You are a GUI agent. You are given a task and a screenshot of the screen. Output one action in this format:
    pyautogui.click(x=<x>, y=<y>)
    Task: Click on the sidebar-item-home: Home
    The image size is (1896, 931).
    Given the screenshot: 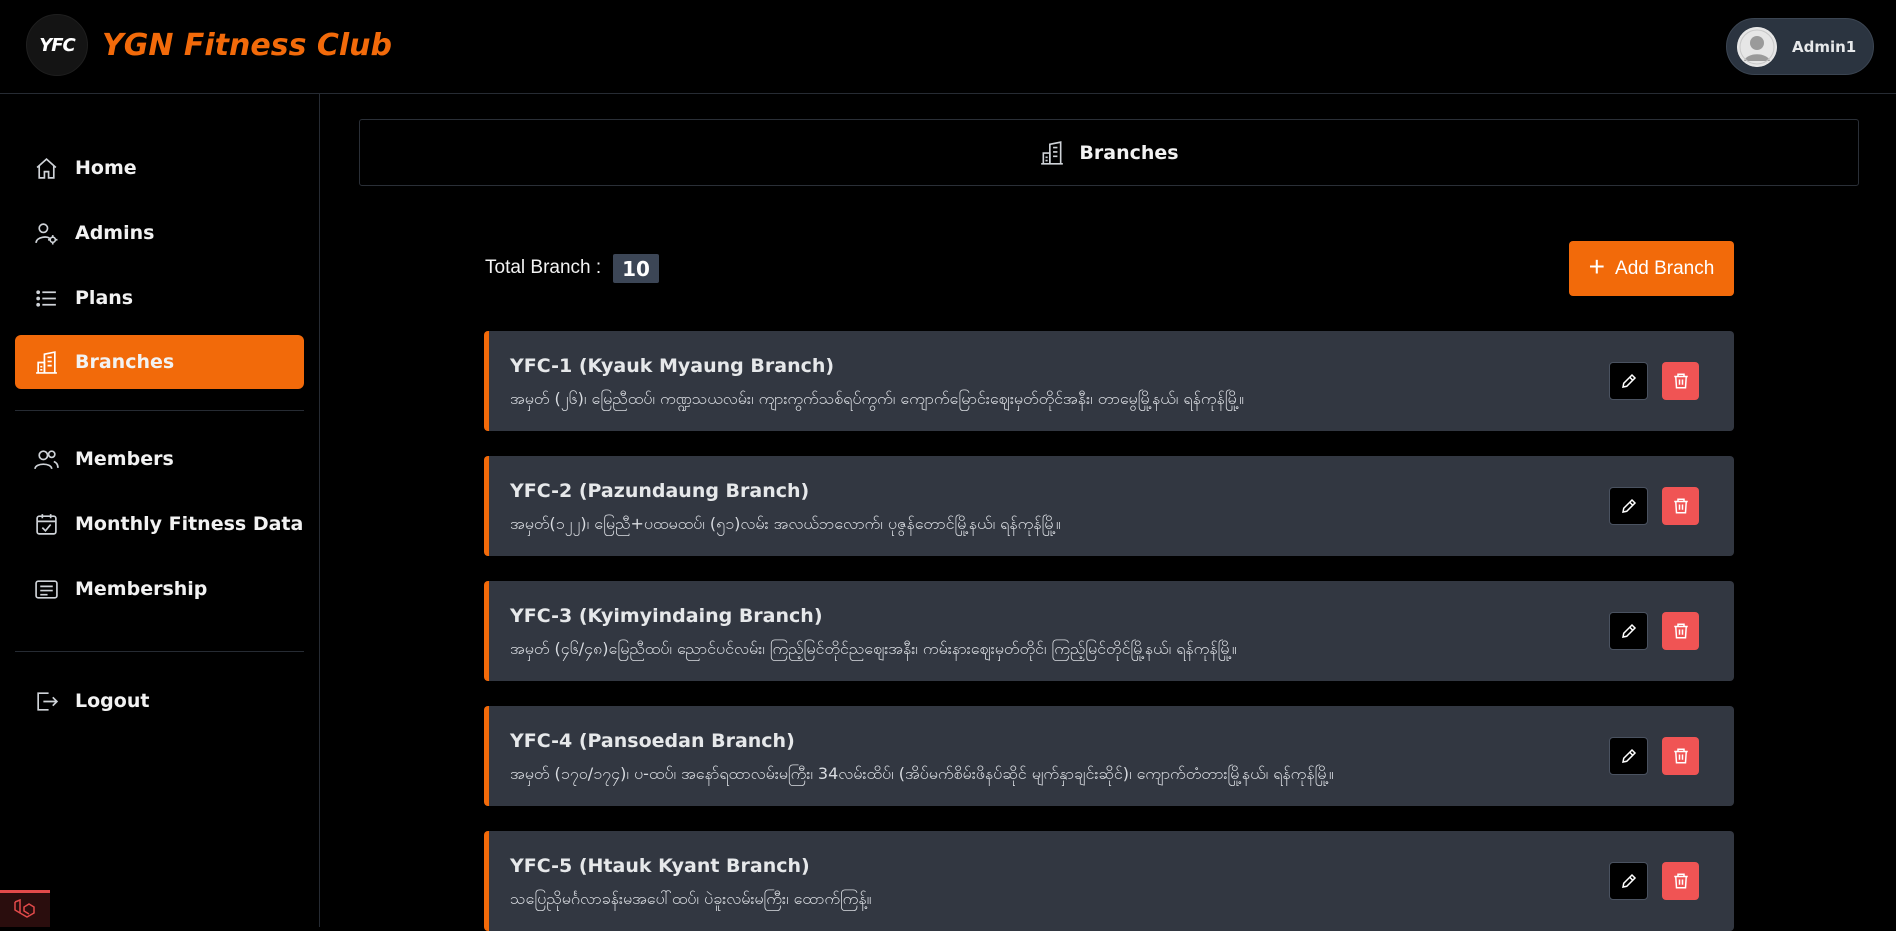 What is the action you would take?
    pyautogui.click(x=159, y=168)
    